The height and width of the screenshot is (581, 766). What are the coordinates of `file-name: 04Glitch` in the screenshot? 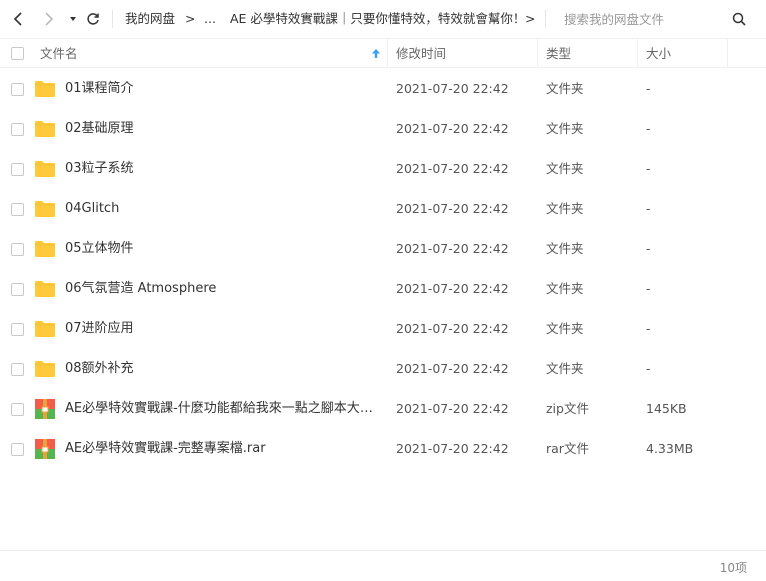 It's located at (222, 209).